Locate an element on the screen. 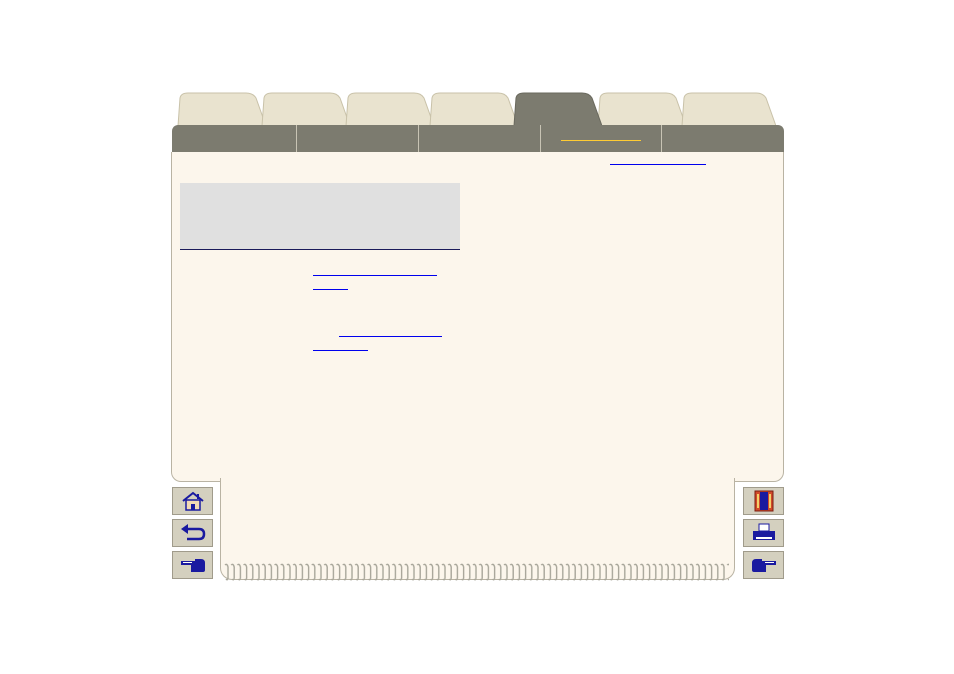  home-icon is located at coordinates (192, 501).